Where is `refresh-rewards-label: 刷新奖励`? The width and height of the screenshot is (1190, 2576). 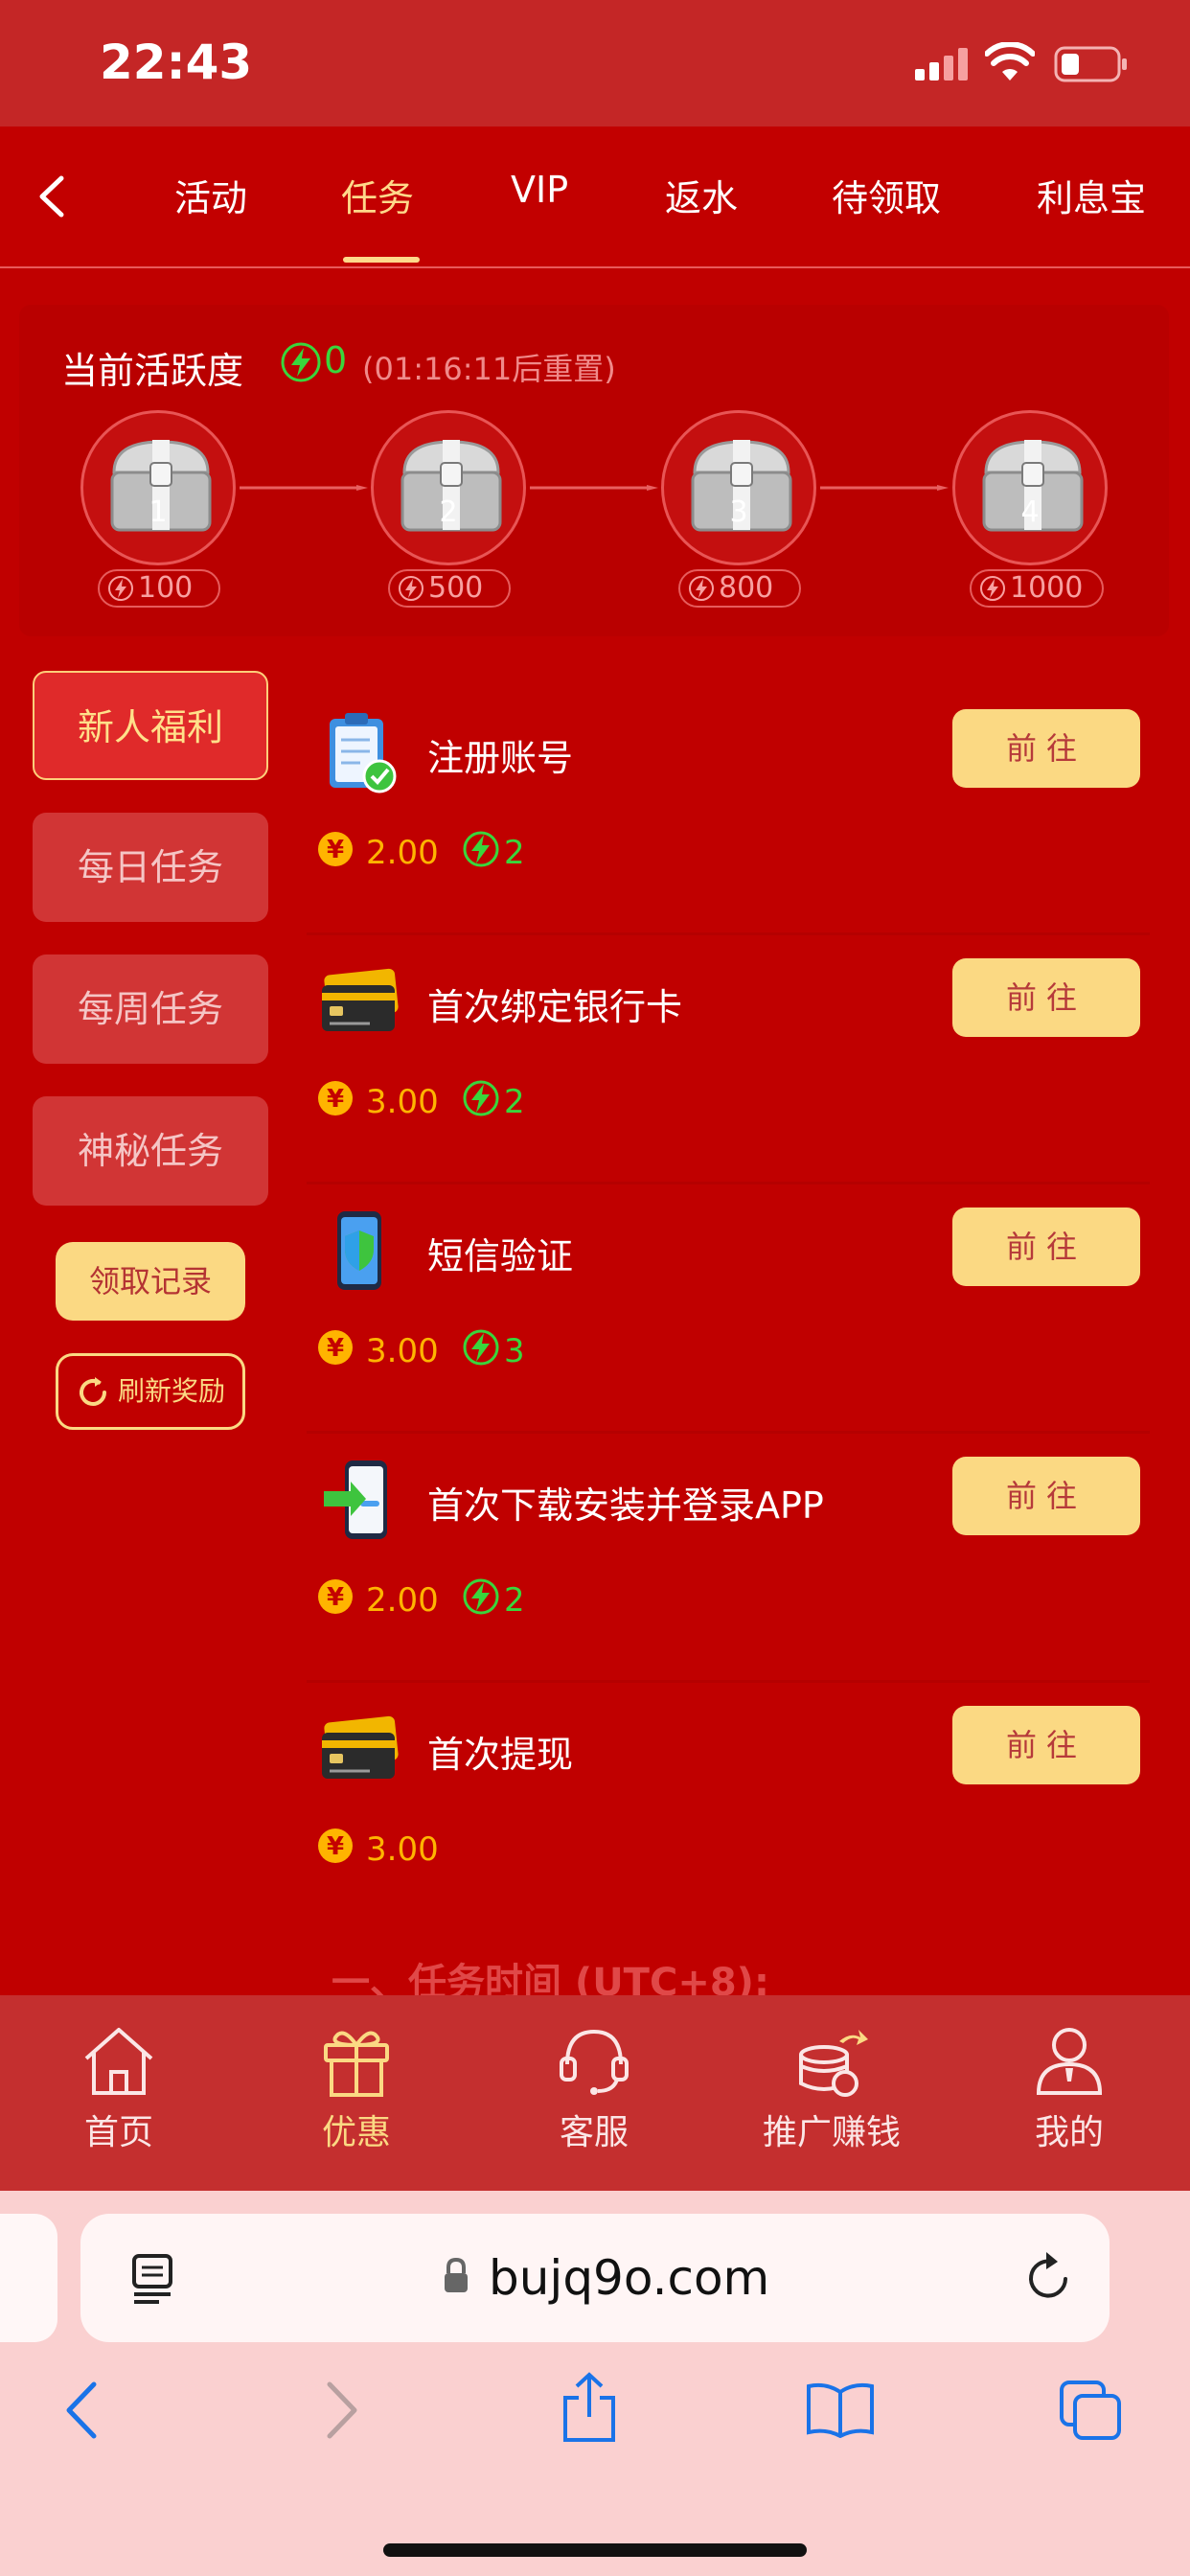 refresh-rewards-label: 刷新奖励 is located at coordinates (172, 1391).